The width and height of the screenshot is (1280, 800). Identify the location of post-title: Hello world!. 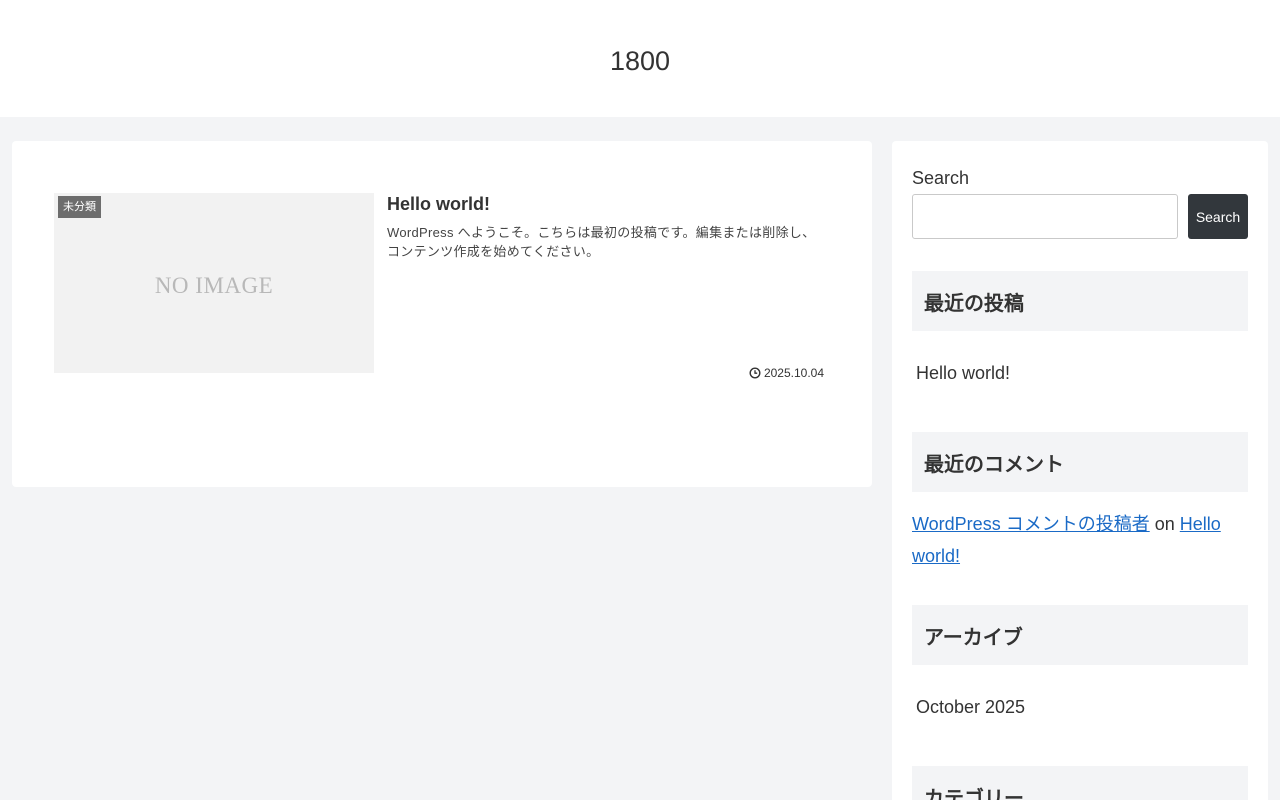
(438, 204).